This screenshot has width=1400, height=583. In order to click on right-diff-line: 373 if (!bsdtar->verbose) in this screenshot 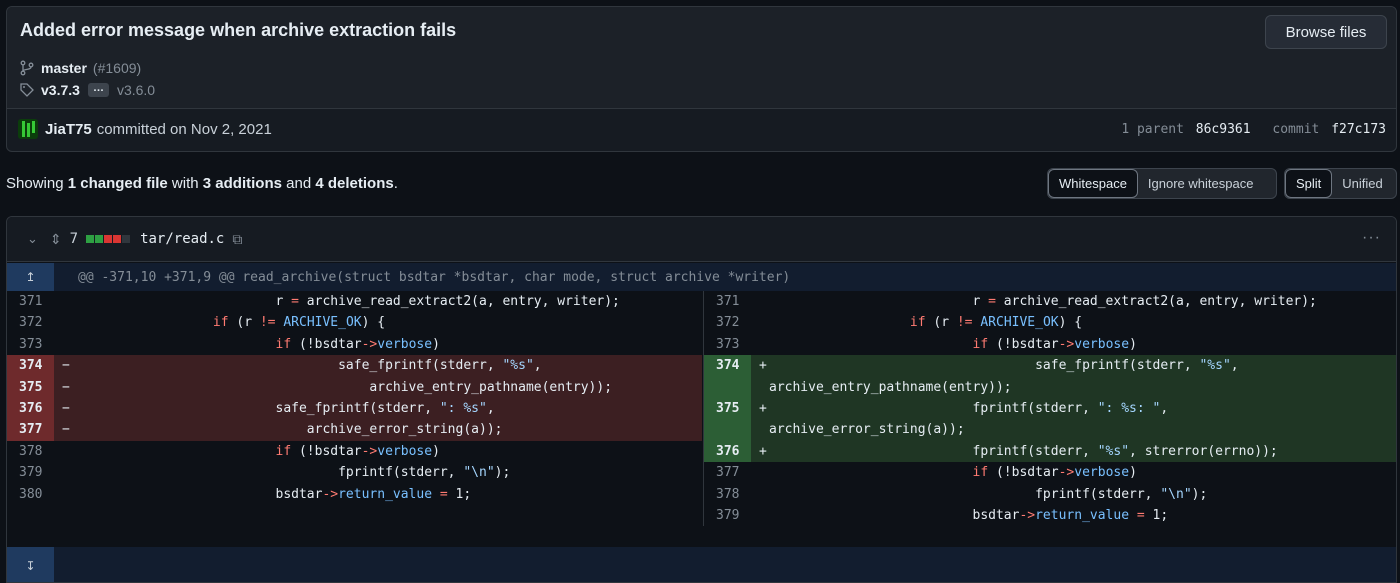, I will do `click(1050, 344)`.